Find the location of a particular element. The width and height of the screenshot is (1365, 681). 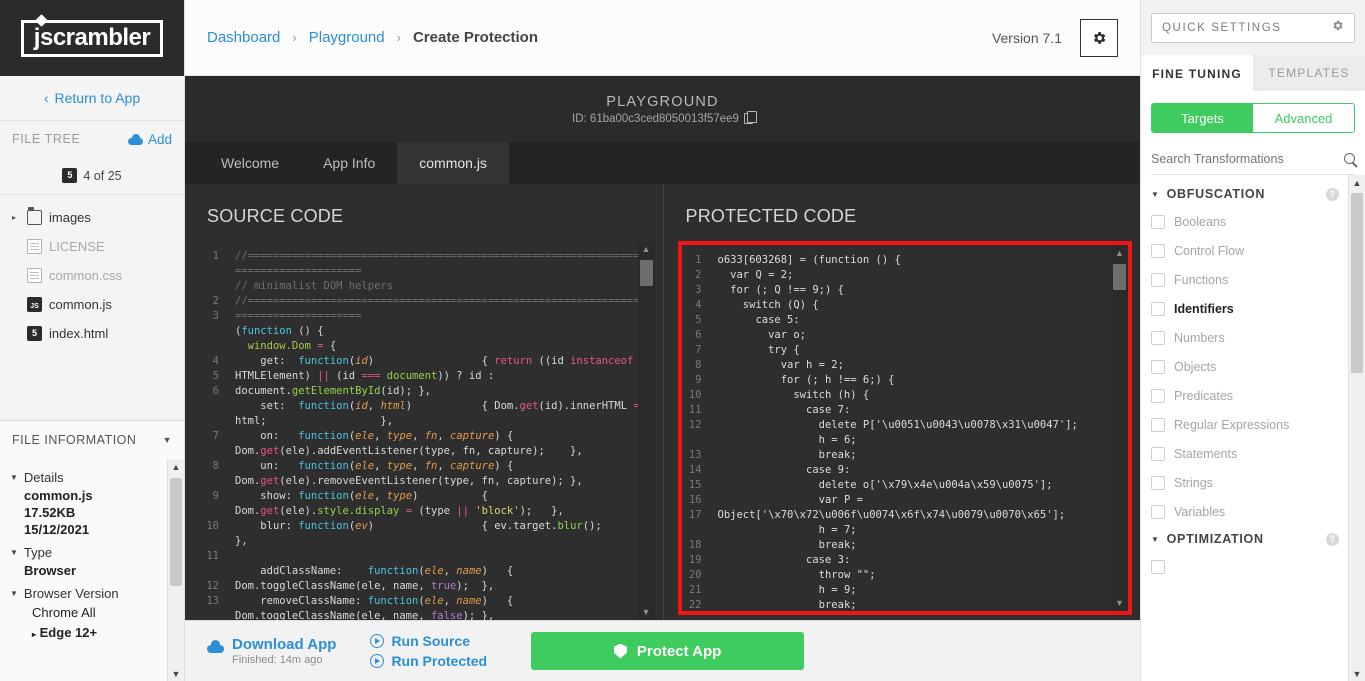

breadcrumb-playground: Playground is located at coordinates (347, 37).